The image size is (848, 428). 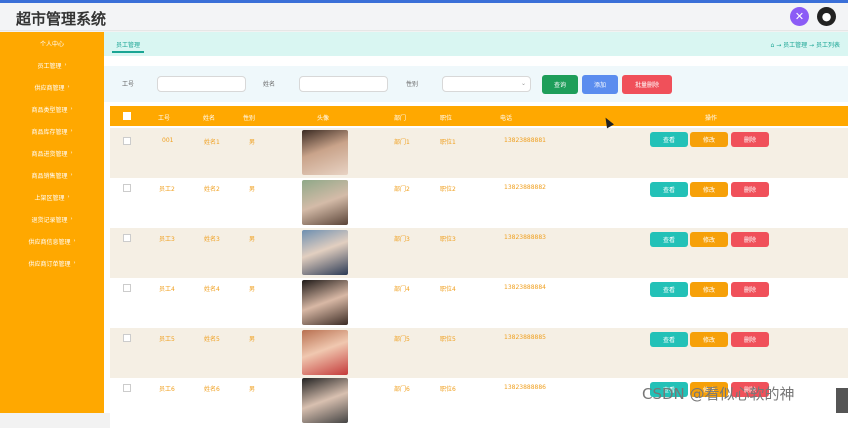 I want to click on sidebar-item-supplier-info: 供应商信息管理 ›, so click(x=52, y=241).